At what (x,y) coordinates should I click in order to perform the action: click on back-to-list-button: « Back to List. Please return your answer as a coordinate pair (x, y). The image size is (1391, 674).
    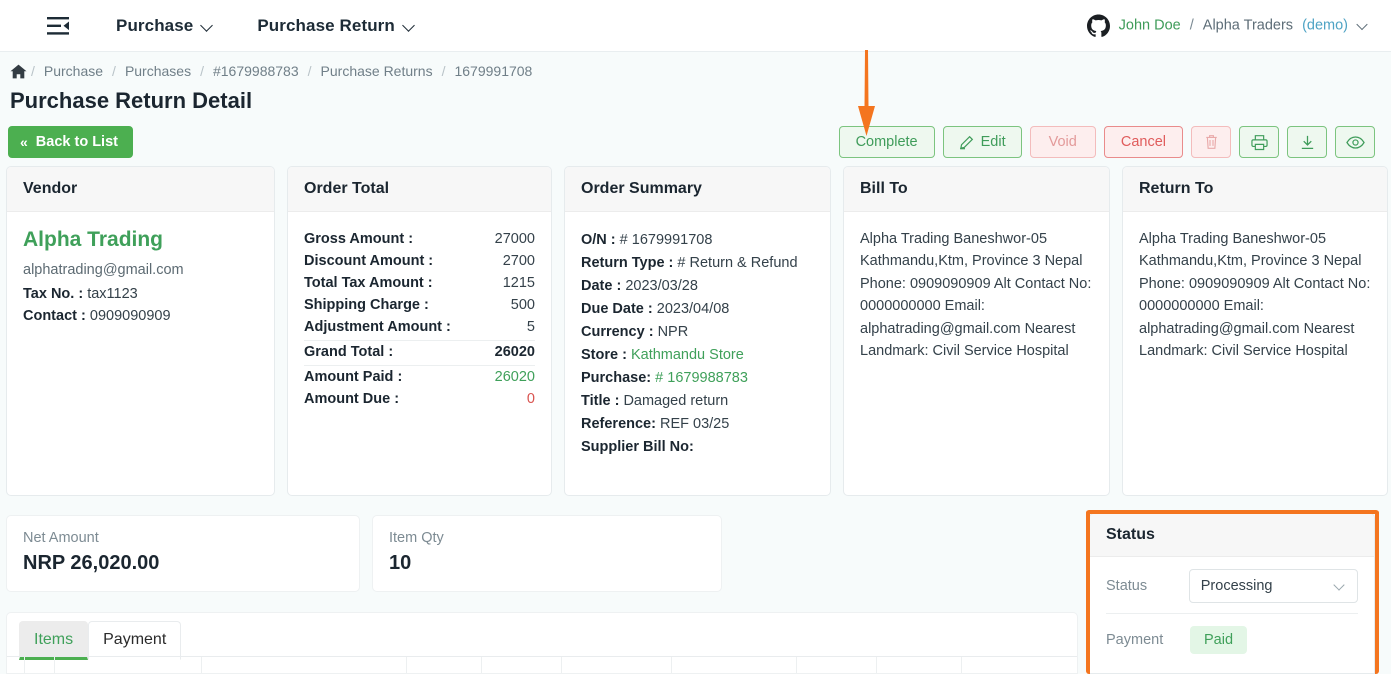
    Looking at the image, I should click on (70, 142).